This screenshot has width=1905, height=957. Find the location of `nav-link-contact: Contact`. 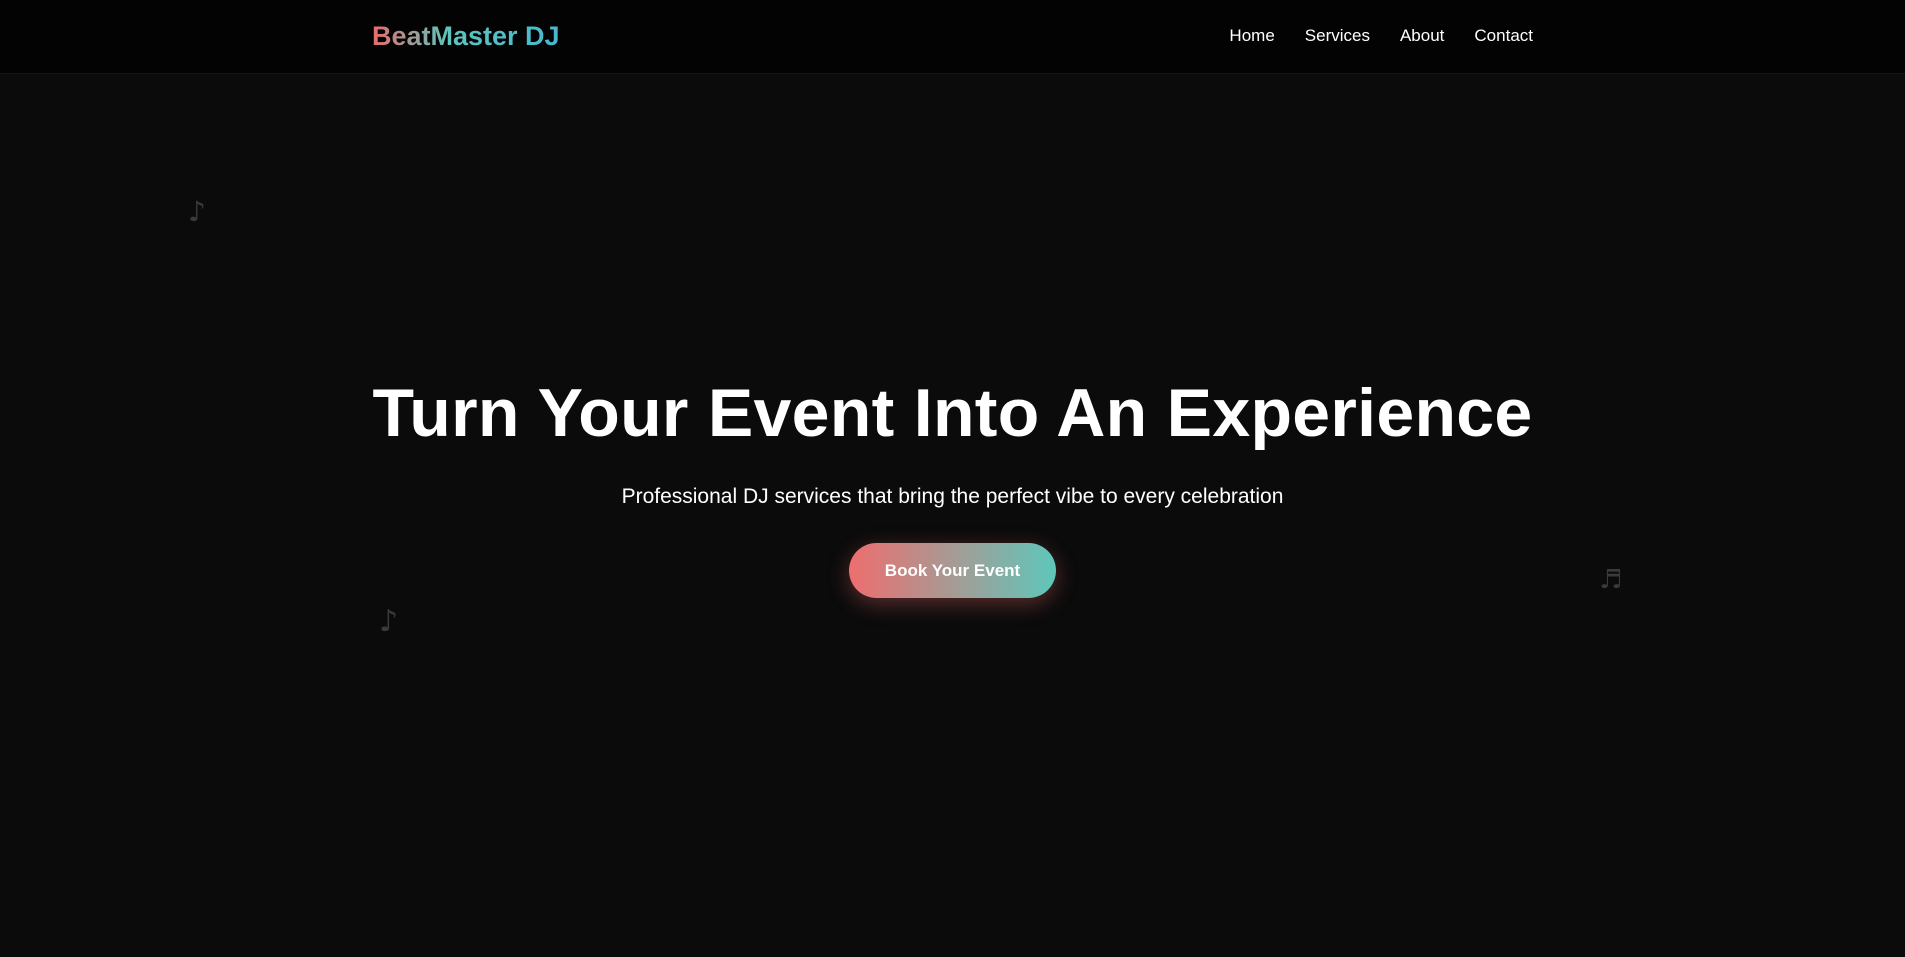

nav-link-contact: Contact is located at coordinates (1503, 36).